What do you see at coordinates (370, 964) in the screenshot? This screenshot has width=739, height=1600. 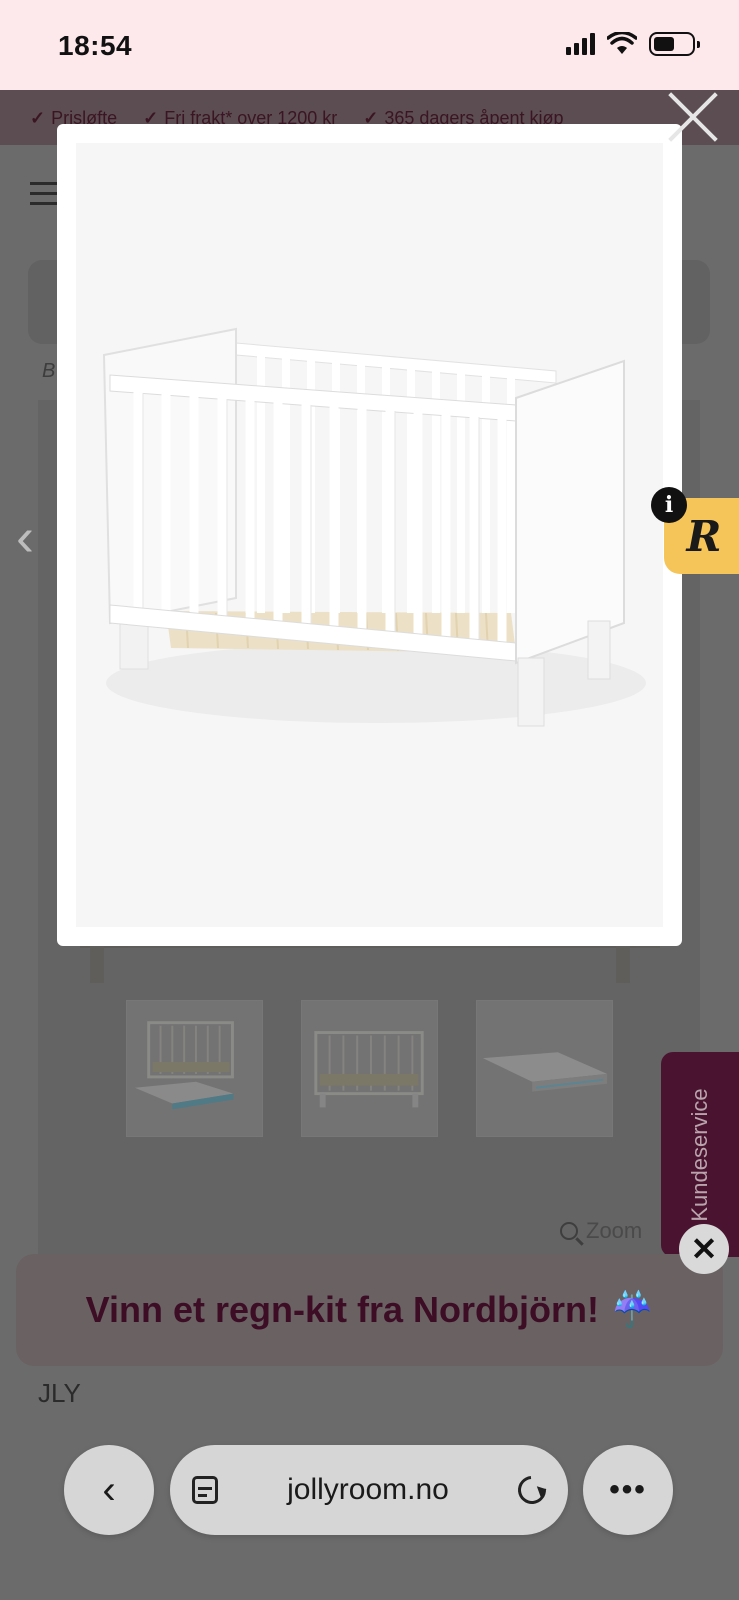 I see `product-image-partial` at bounding box center [370, 964].